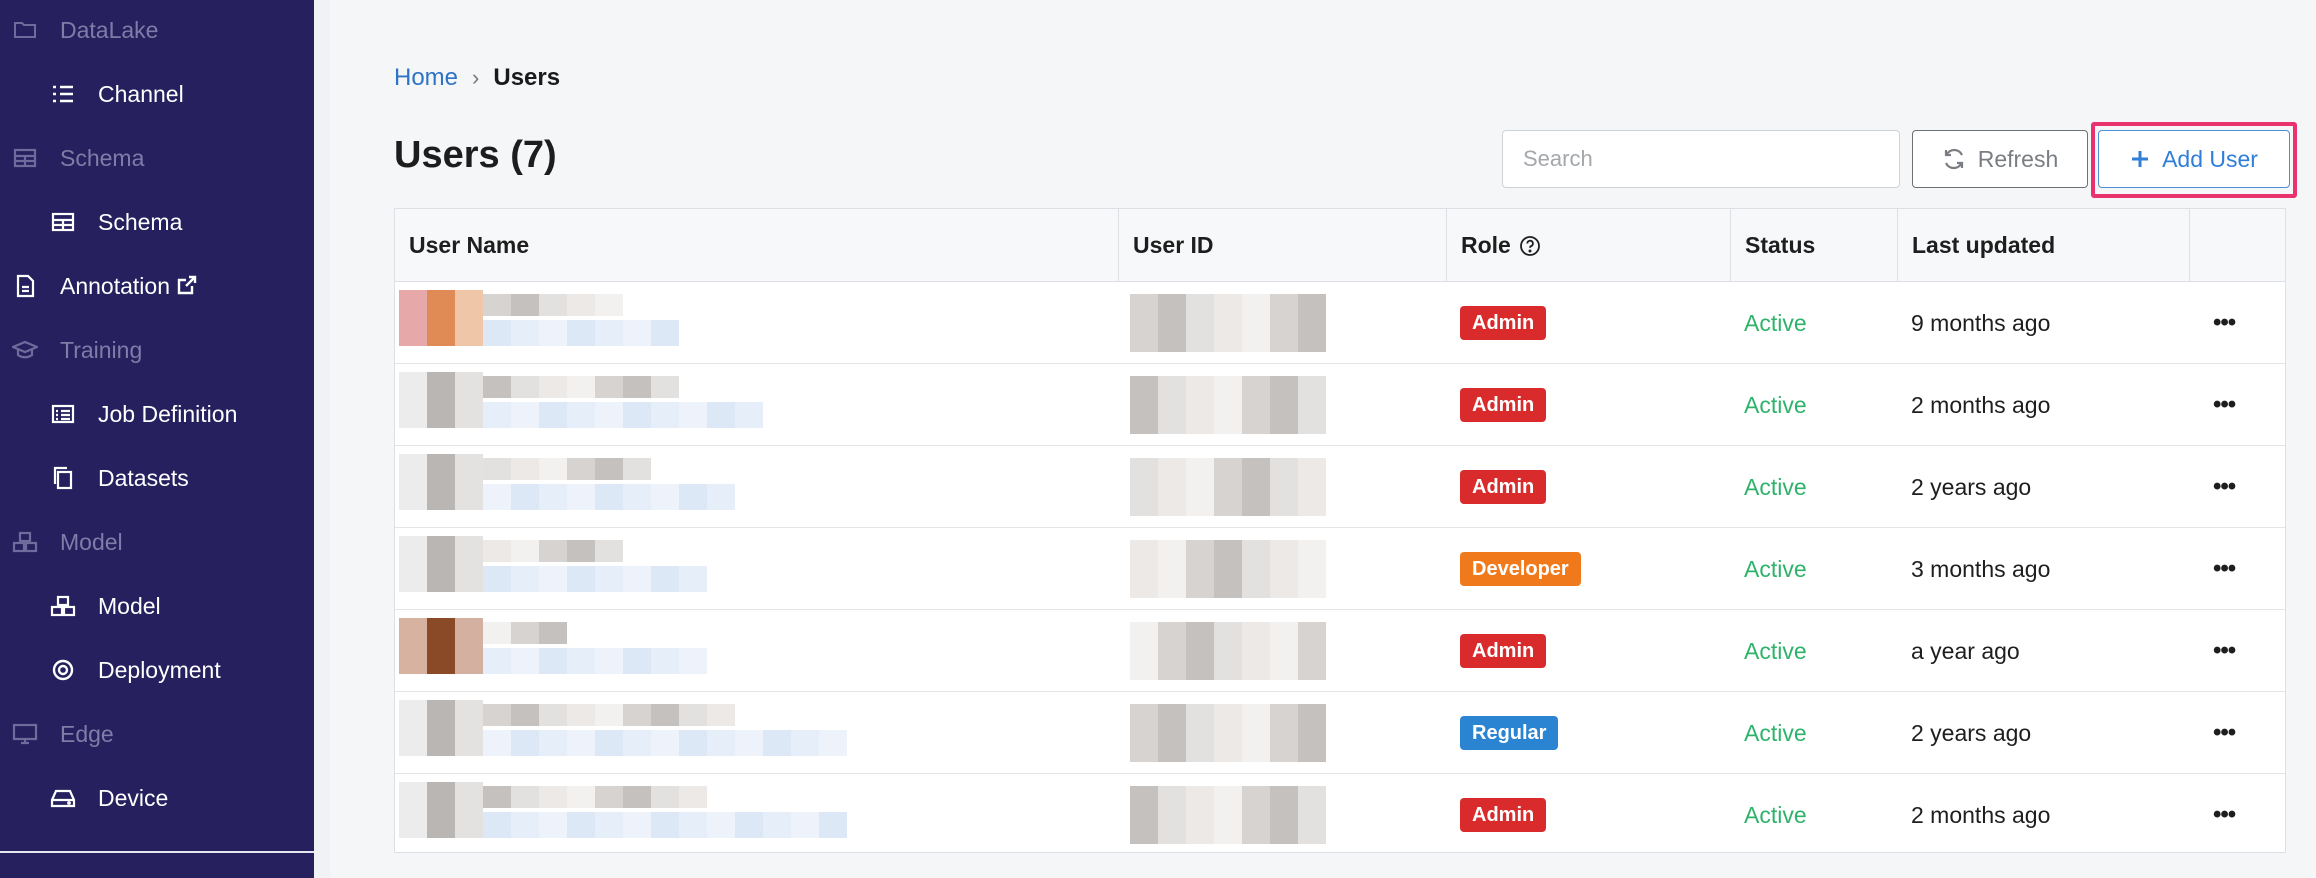 Image resolution: width=2316 pixels, height=878 pixels. Describe the element at coordinates (157, 414) in the screenshot. I see `sidebar-item-job-definition: Job Definition` at that location.